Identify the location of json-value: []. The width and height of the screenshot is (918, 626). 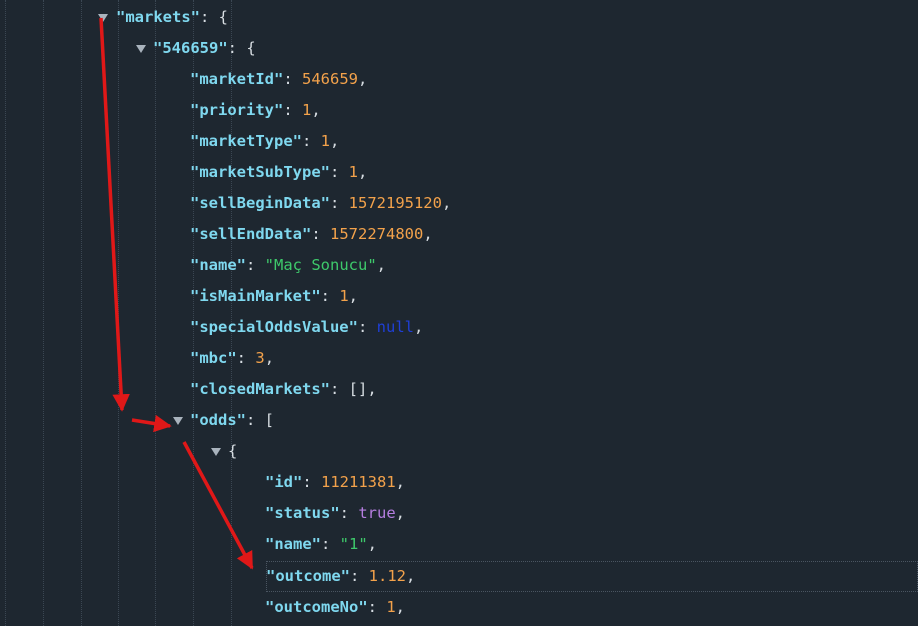
(358, 389).